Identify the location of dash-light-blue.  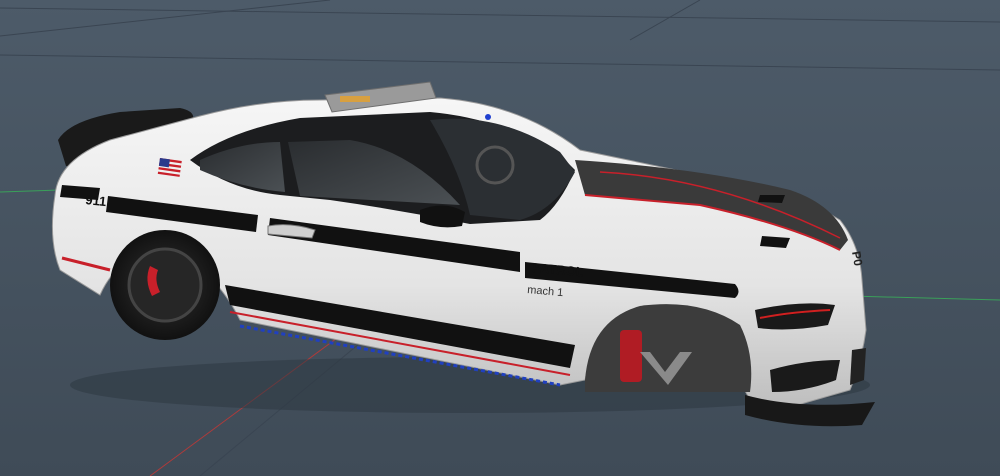
(488, 117).